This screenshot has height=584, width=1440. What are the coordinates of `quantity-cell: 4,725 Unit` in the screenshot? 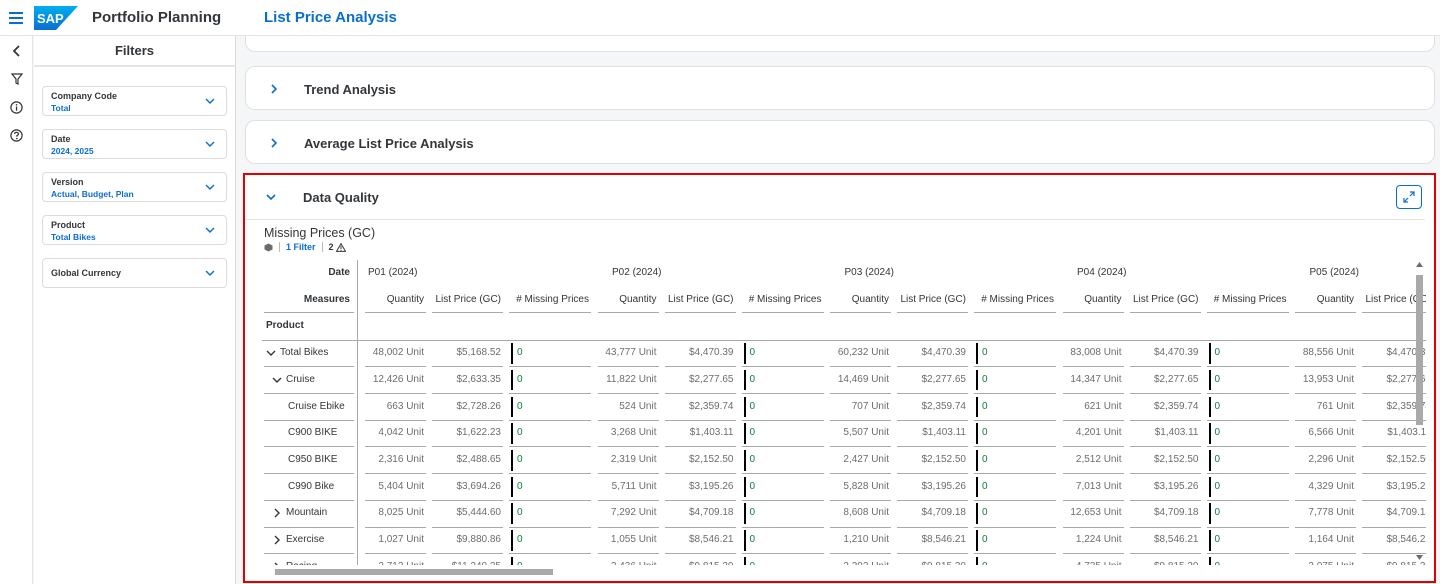 It's located at (1091, 559).